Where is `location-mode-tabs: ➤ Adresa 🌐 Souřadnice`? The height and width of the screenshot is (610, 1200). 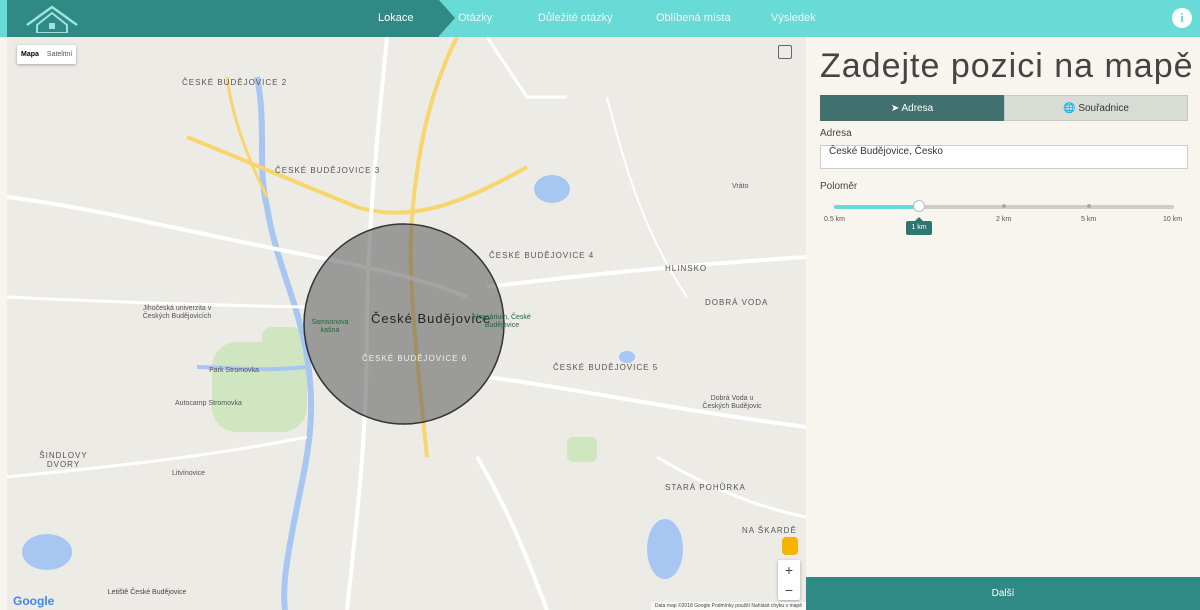 location-mode-tabs: ➤ Adresa 🌐 Souřadnice is located at coordinates (1004, 108).